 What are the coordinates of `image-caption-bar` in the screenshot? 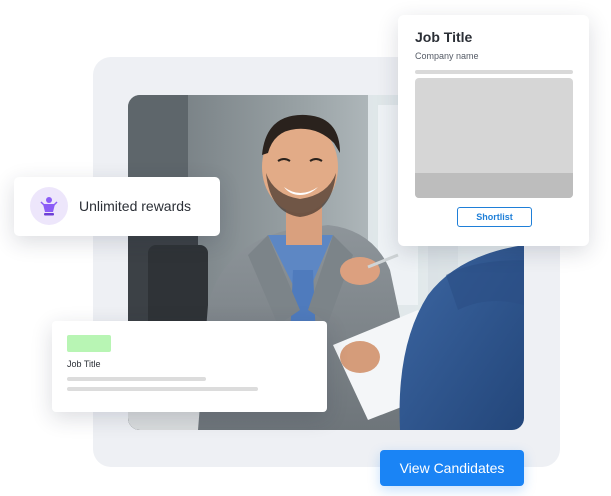 It's located at (494, 185).